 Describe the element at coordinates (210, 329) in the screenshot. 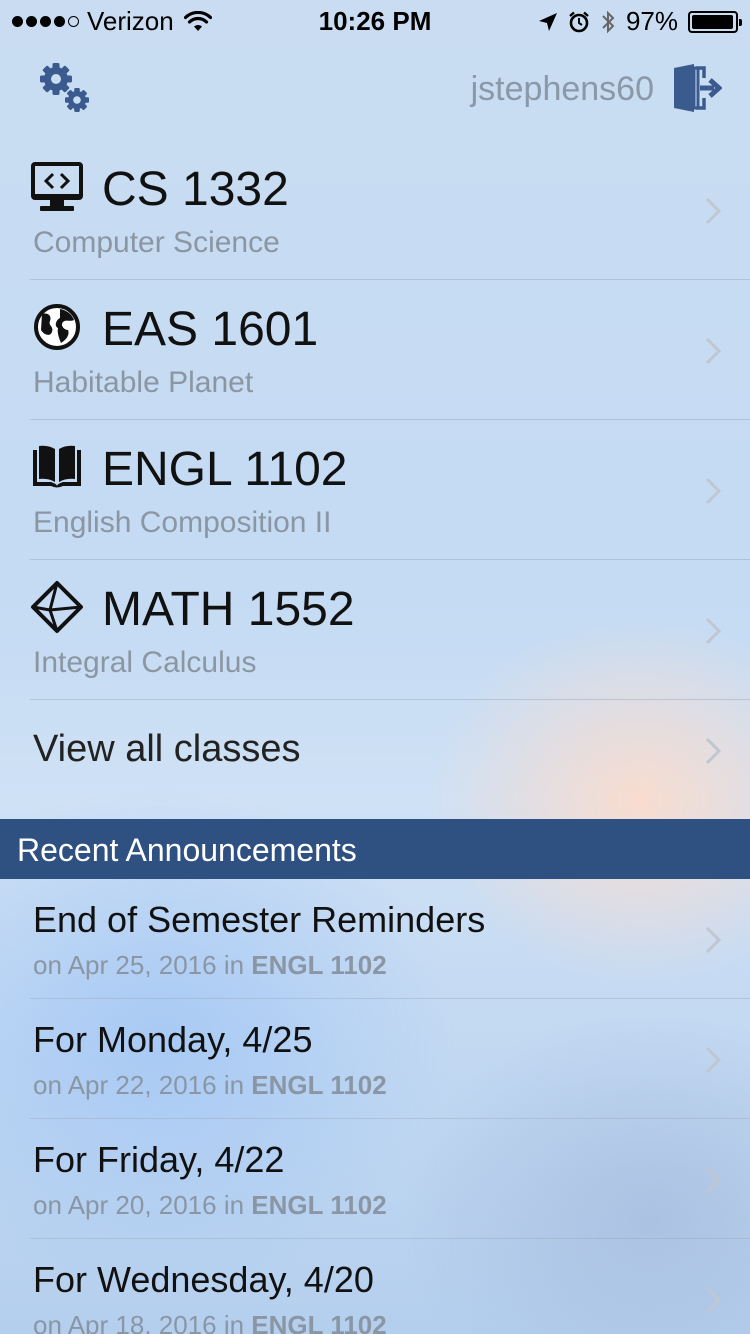

I see `class-code: EAS 1601` at that location.